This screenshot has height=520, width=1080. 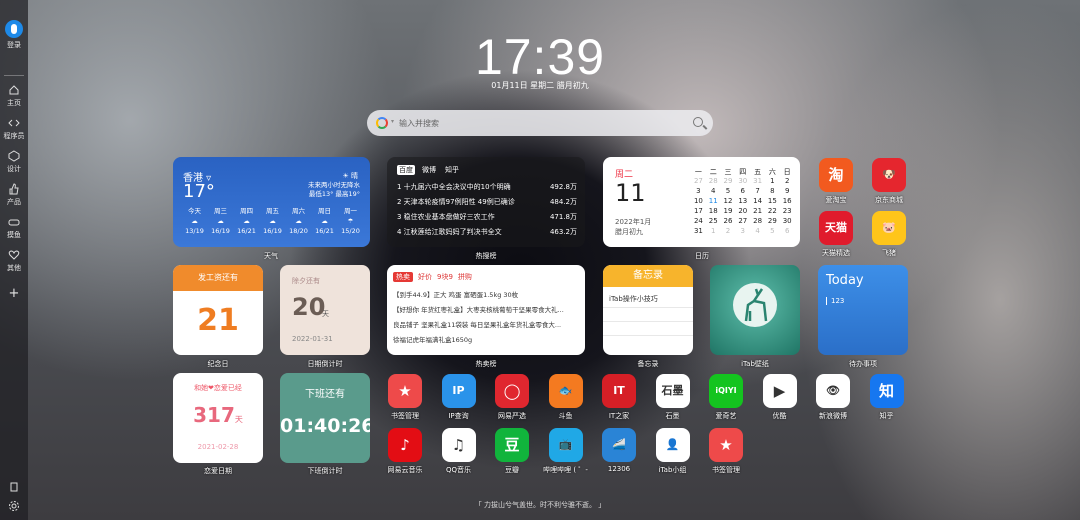 What do you see at coordinates (755, 310) in the screenshot?
I see `wallpaper-widget` at bounding box center [755, 310].